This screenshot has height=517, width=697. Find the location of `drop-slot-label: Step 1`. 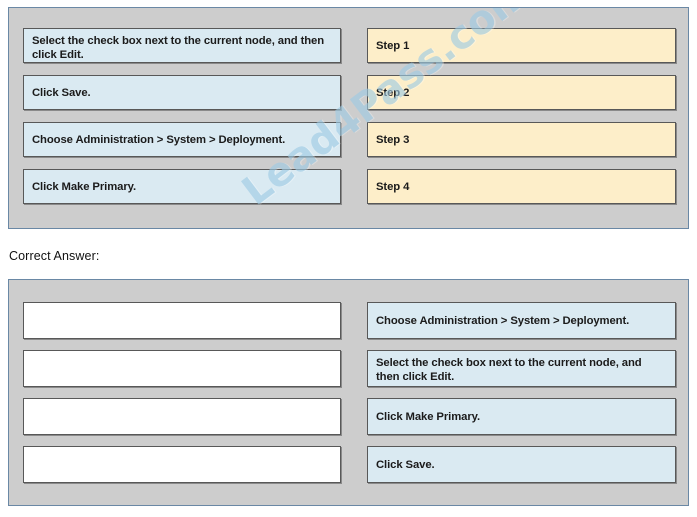

drop-slot-label: Step 1 is located at coordinates (393, 46).